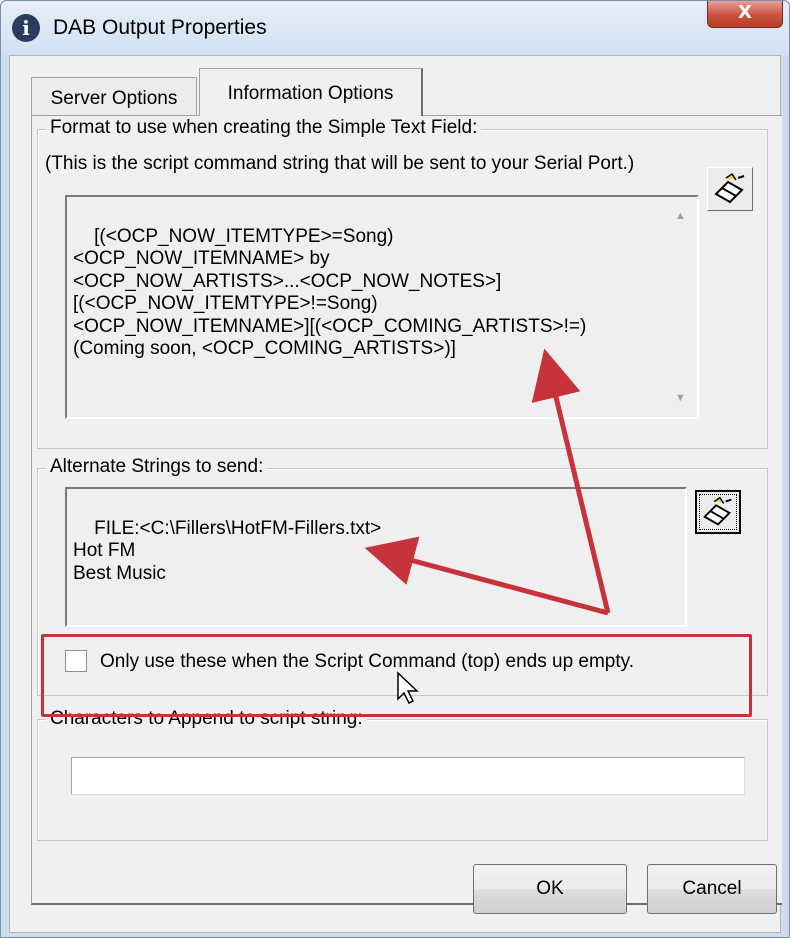 The width and height of the screenshot is (790, 938). I want to click on cancel-button: Cancel, so click(712, 889).